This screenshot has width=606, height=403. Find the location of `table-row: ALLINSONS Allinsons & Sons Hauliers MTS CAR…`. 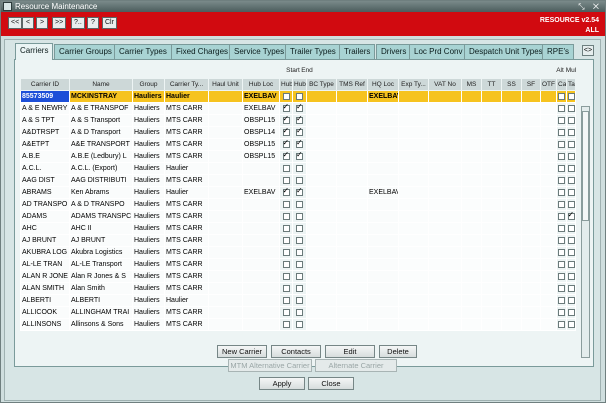

table-row: ALLINSONS Allinsons & Sons Hauliers MTS CAR… is located at coordinates (298, 324).